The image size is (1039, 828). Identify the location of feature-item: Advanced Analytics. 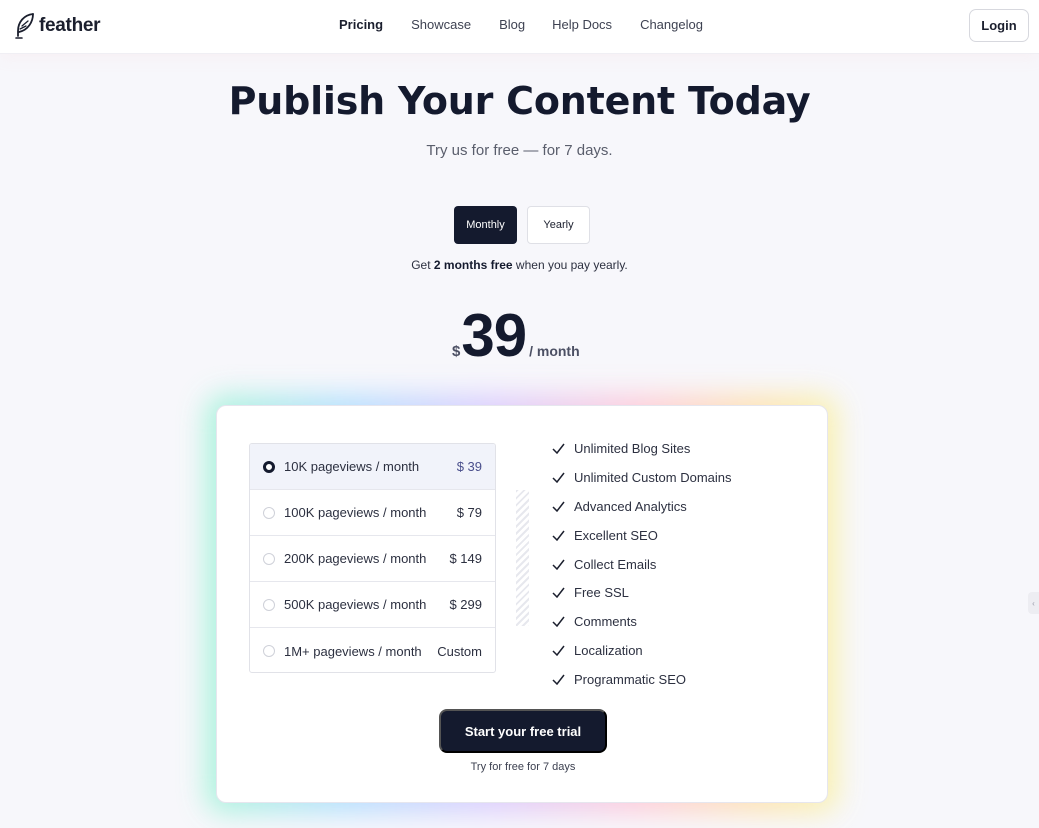
(642, 506).